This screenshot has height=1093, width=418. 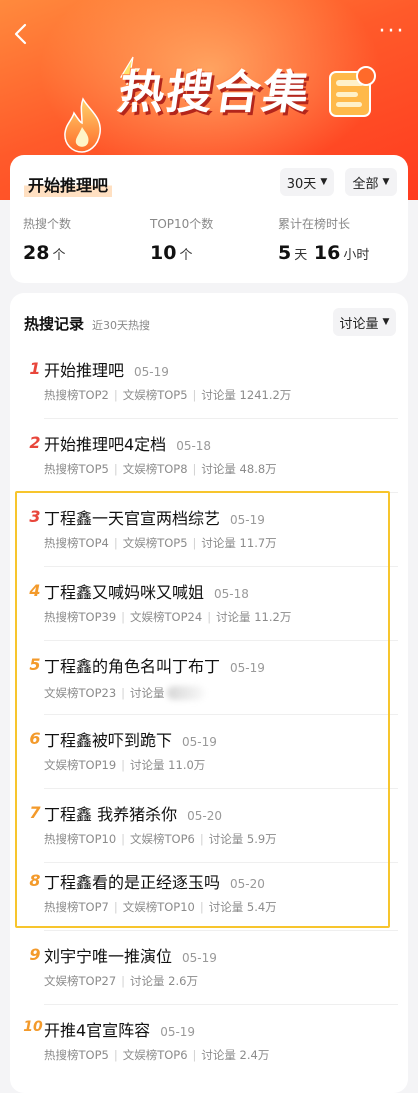 What do you see at coordinates (160, 469) in the screenshot?
I see `item-meta: 热搜榜TOP5 | 文娱榜TOP8 | 讨论量 48.8万` at bounding box center [160, 469].